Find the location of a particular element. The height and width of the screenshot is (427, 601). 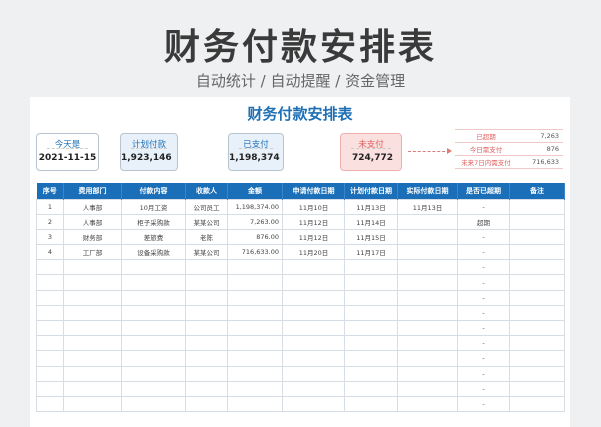

column-header: 收款人 is located at coordinates (206, 191).